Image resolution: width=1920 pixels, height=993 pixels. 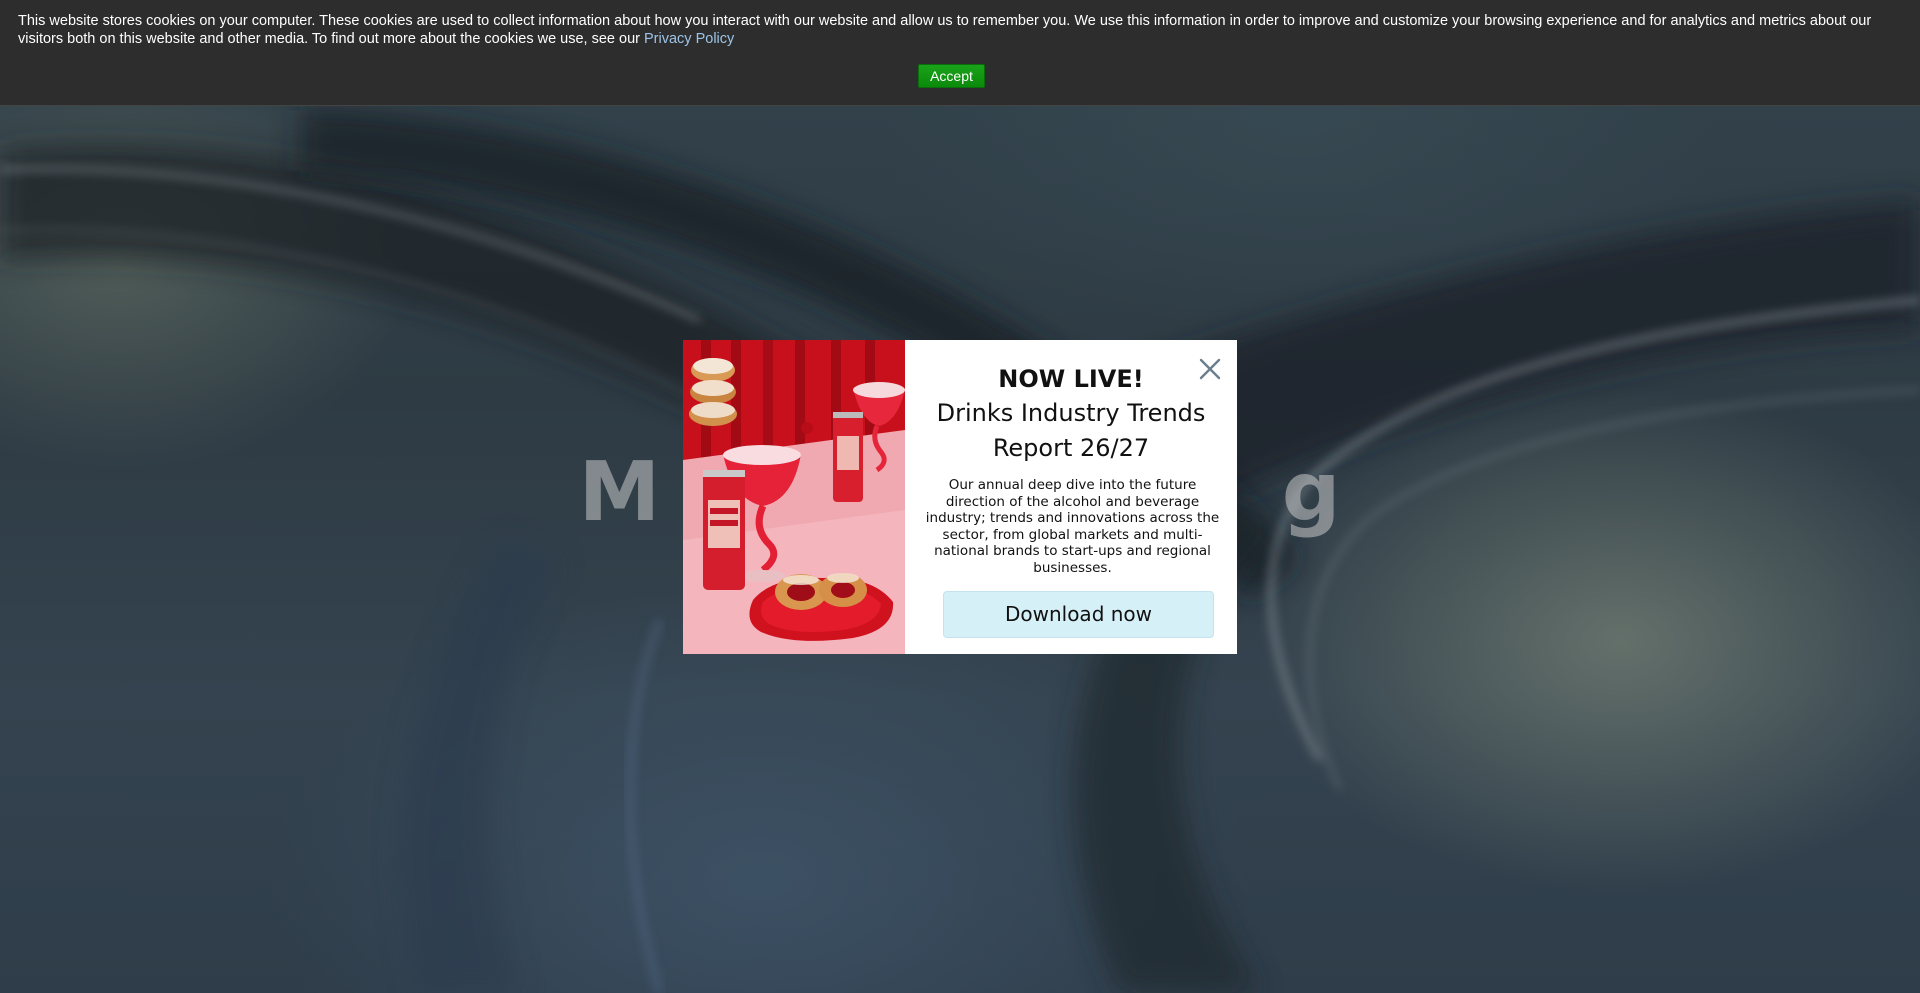 What do you see at coordinates (689, 39) in the screenshot?
I see `privacy-policy-link: Privacy Policy` at bounding box center [689, 39].